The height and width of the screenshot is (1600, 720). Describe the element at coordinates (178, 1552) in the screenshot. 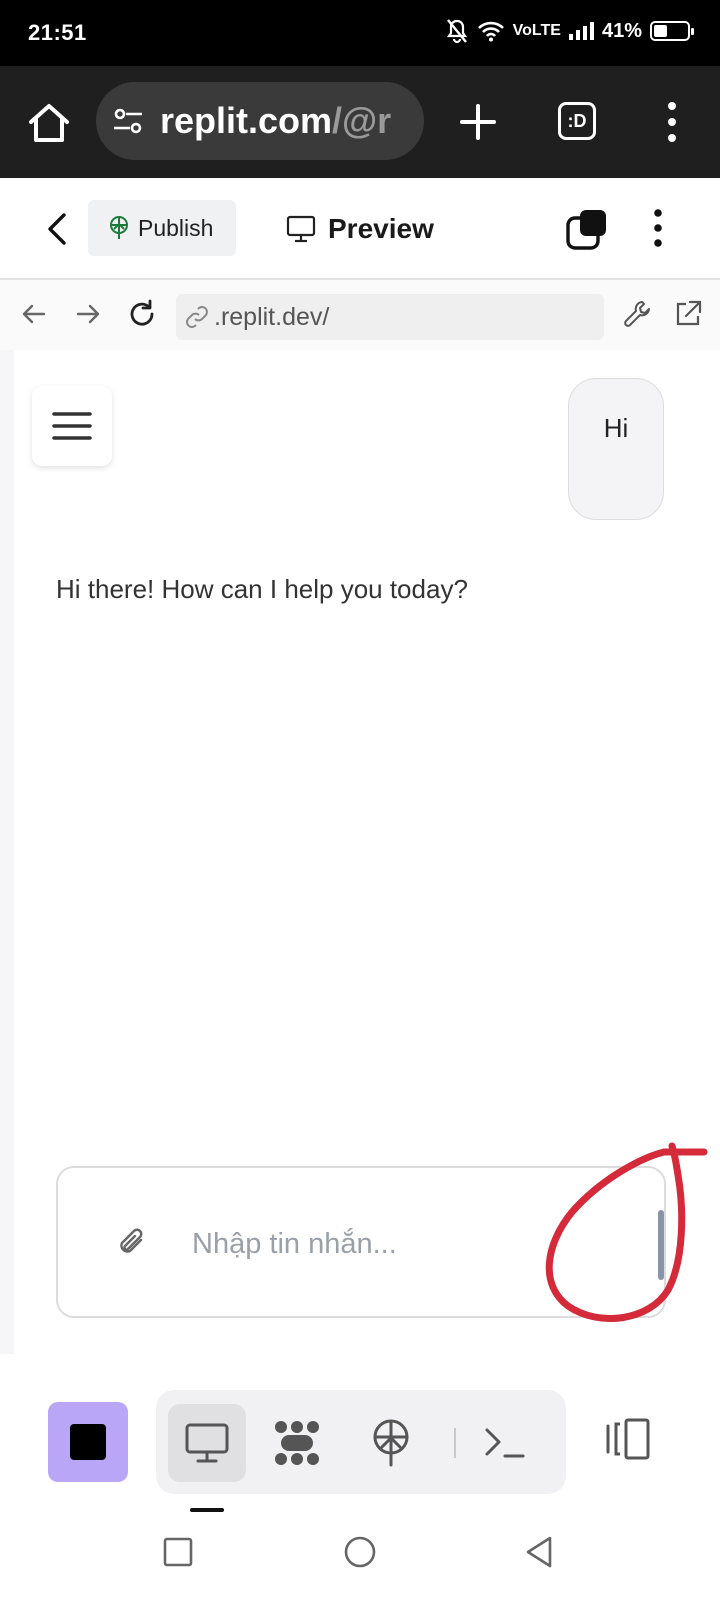

I see `recents-icon` at that location.